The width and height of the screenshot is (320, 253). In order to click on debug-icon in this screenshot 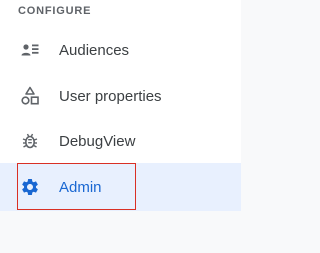, I will do `click(30, 141)`.